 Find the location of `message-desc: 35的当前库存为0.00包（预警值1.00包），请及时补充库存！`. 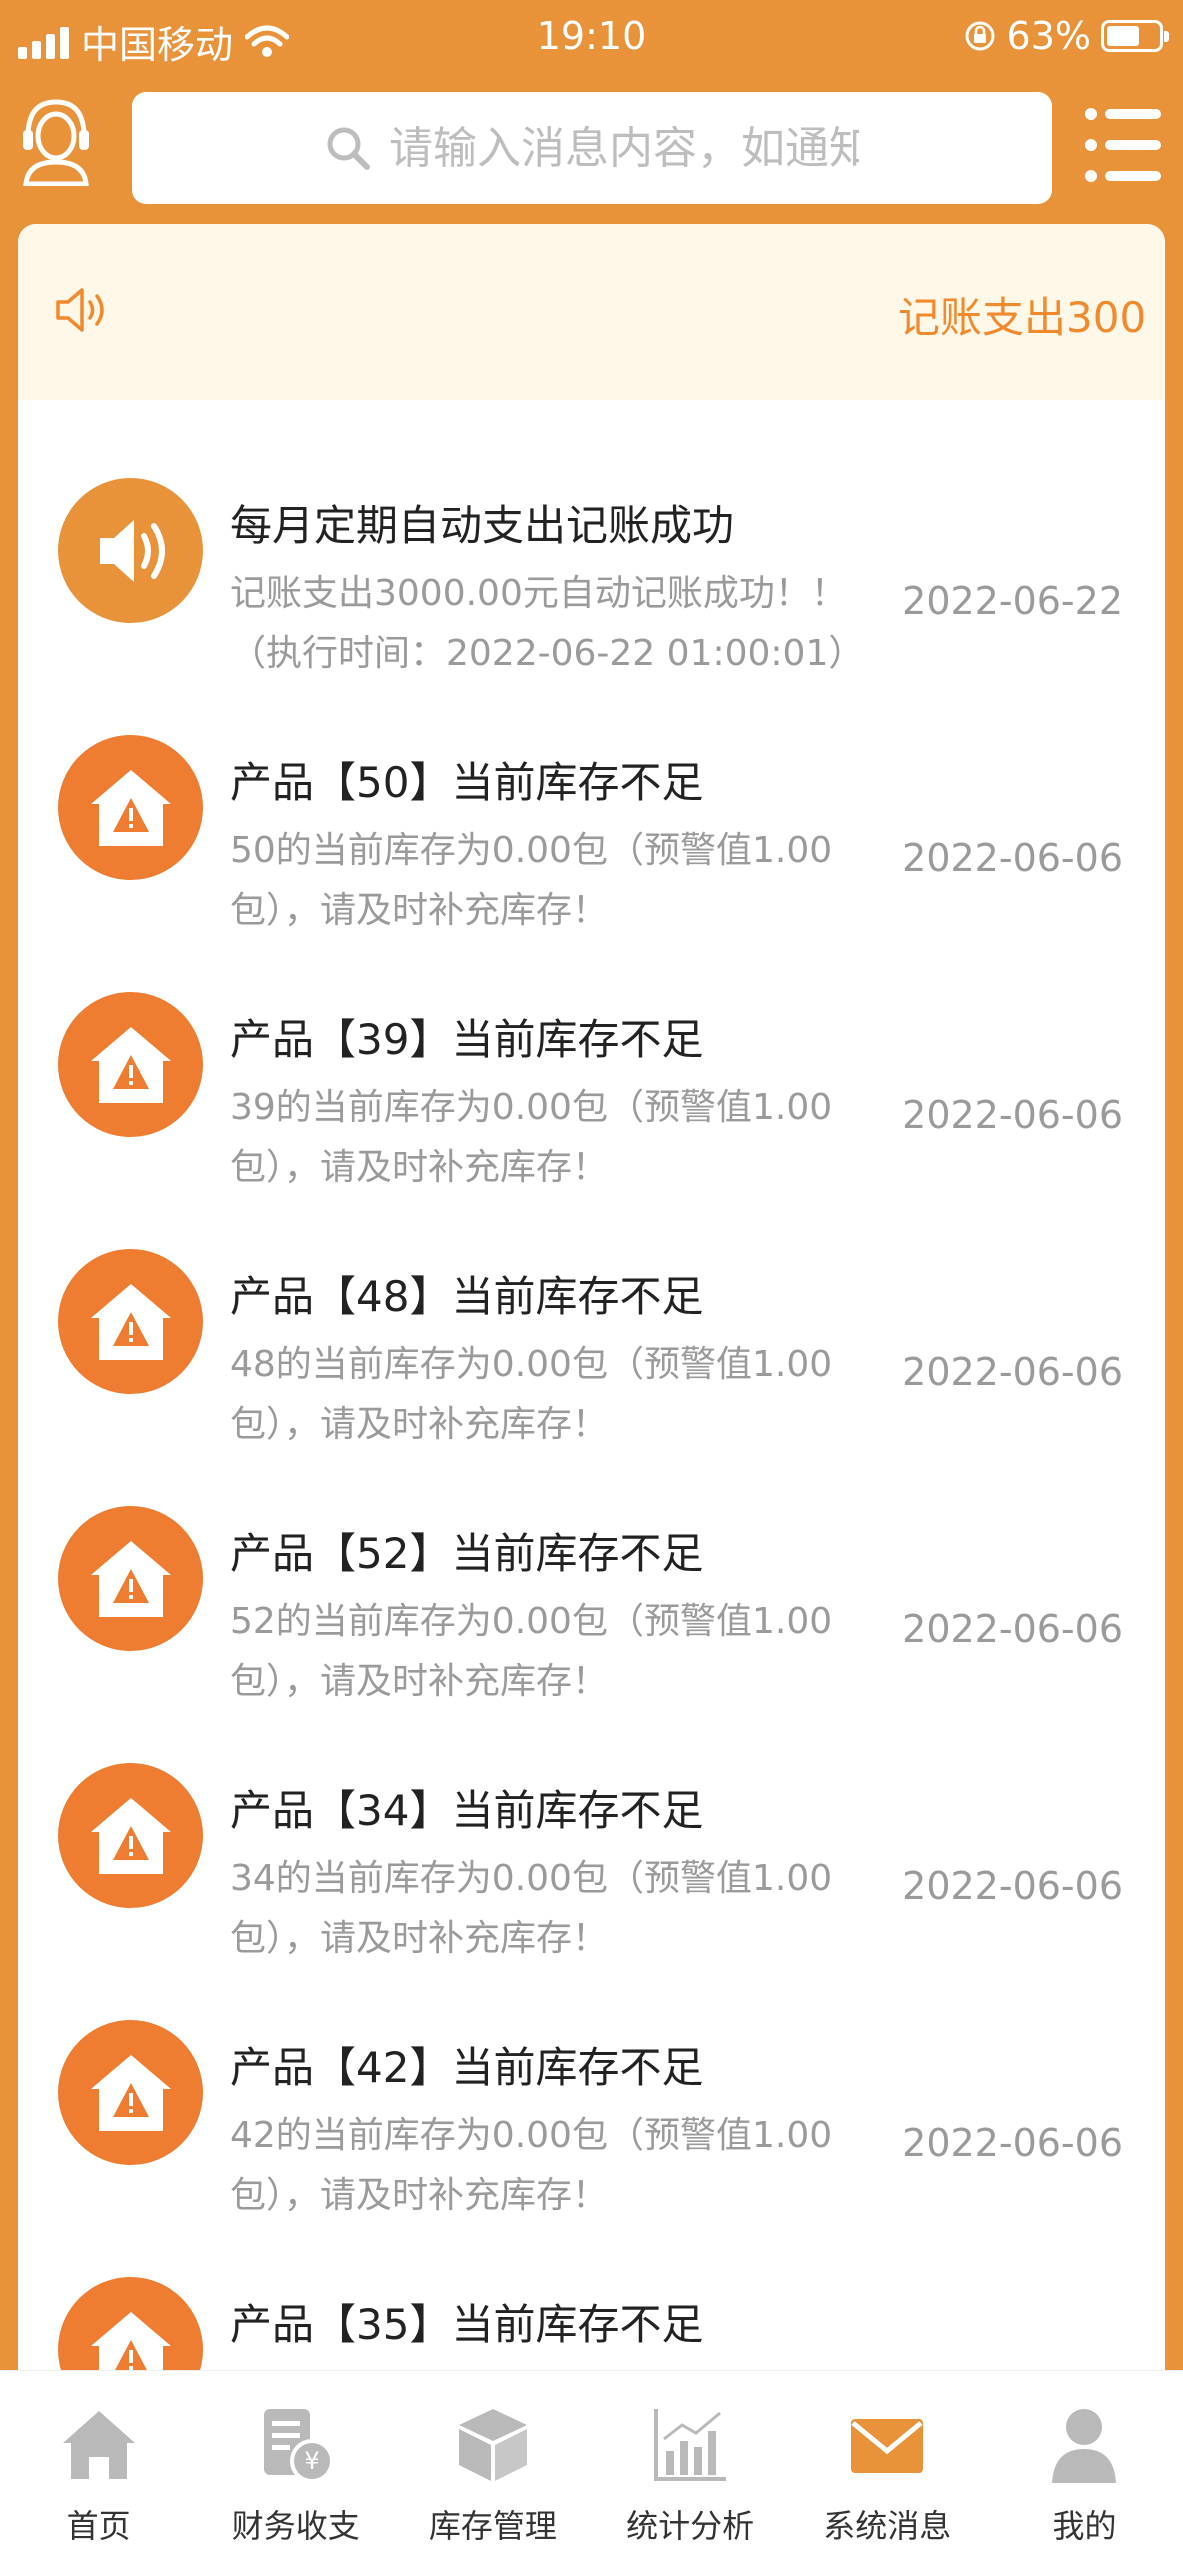

message-desc: 35的当前库存为0.00包（预警值1.00包），请及时补充库存！ is located at coordinates (540, 2366).